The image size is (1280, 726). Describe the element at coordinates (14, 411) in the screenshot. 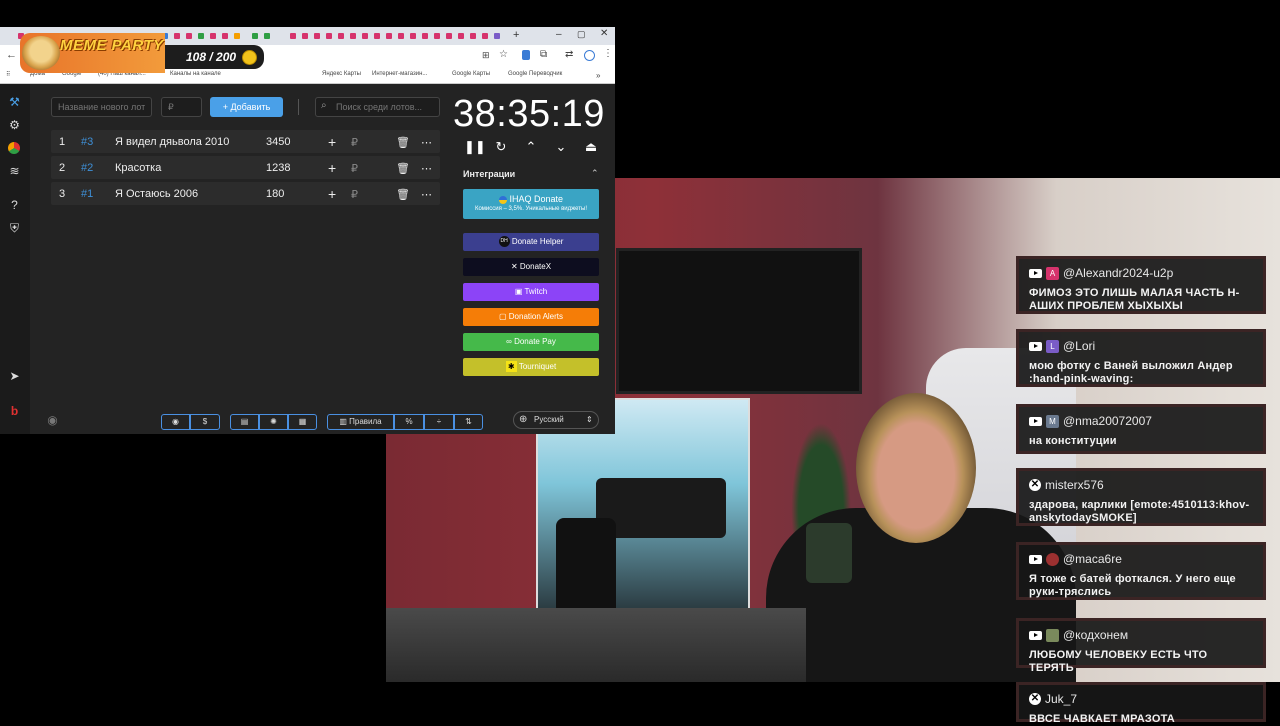

I see `boosty-icon: b` at that location.